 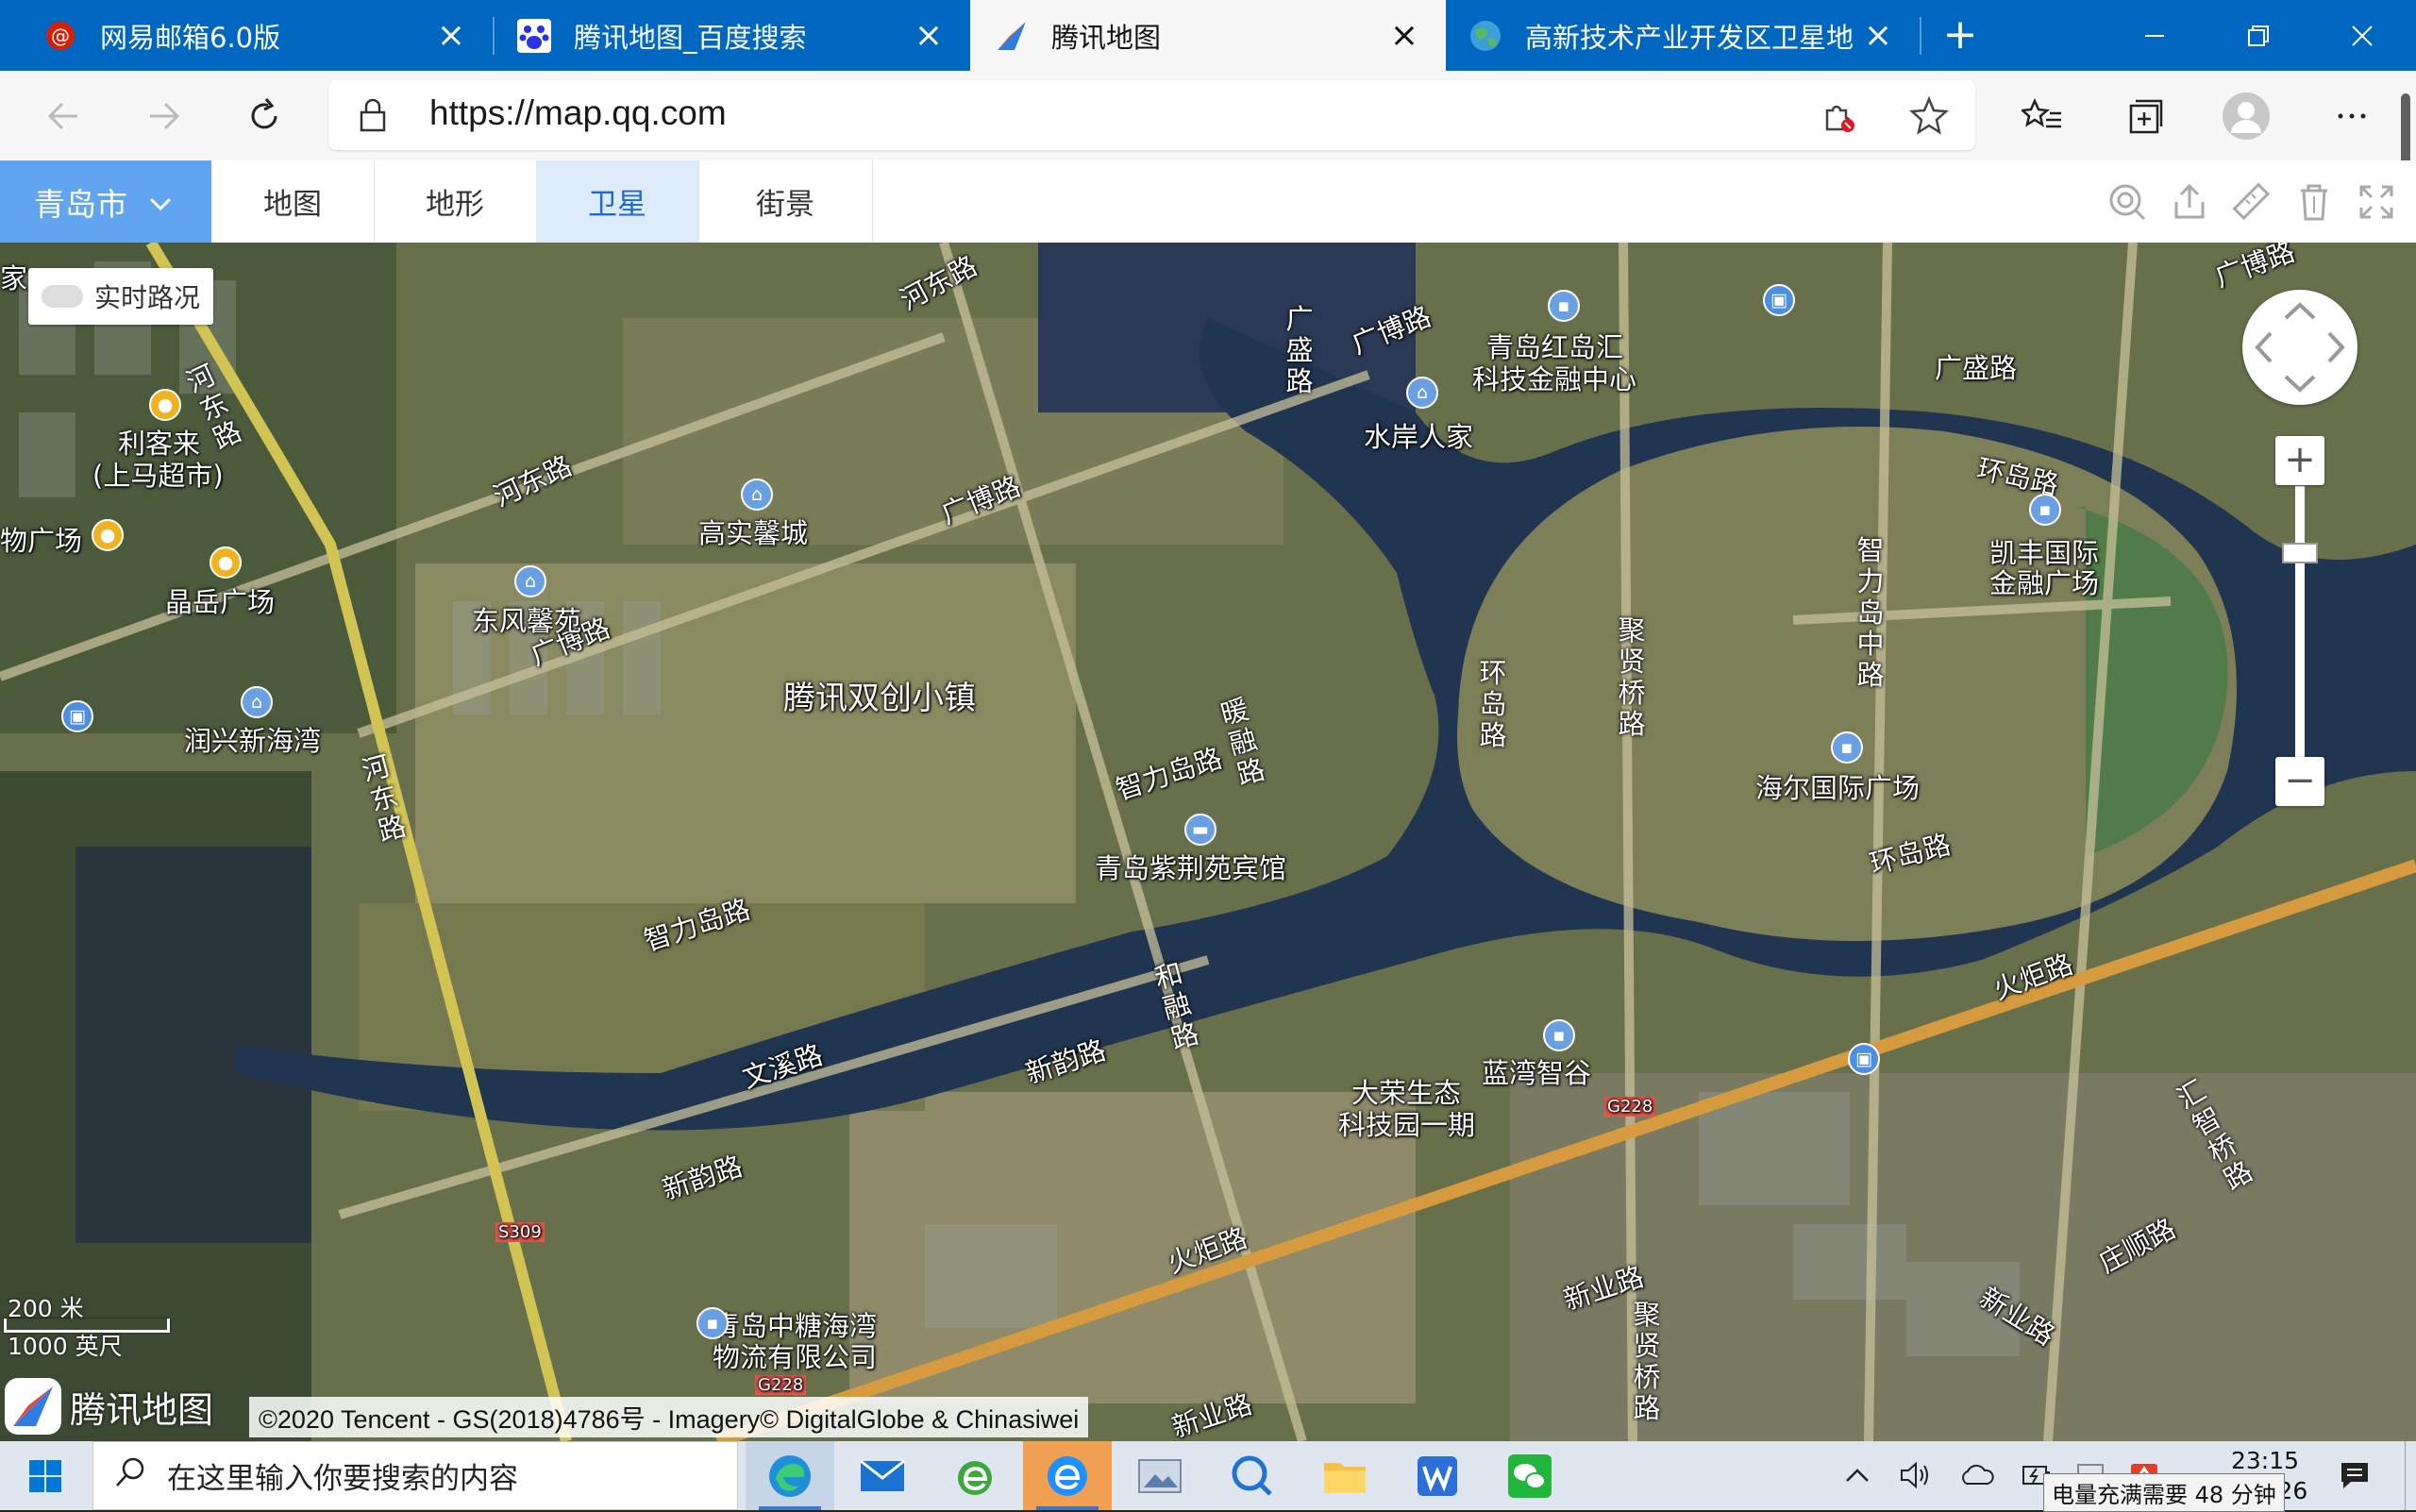 What do you see at coordinates (2258, 35) in the screenshot?
I see `restore-button` at bounding box center [2258, 35].